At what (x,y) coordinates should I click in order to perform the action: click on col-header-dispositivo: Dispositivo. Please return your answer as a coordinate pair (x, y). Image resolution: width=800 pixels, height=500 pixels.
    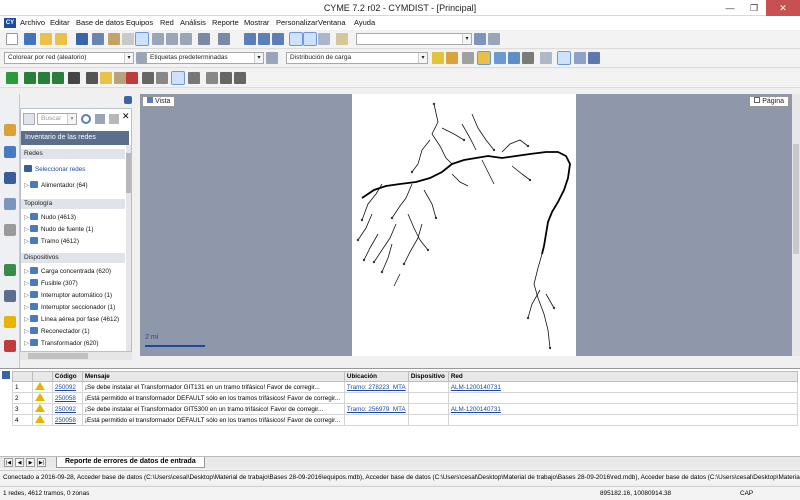
    Looking at the image, I should click on (428, 376).